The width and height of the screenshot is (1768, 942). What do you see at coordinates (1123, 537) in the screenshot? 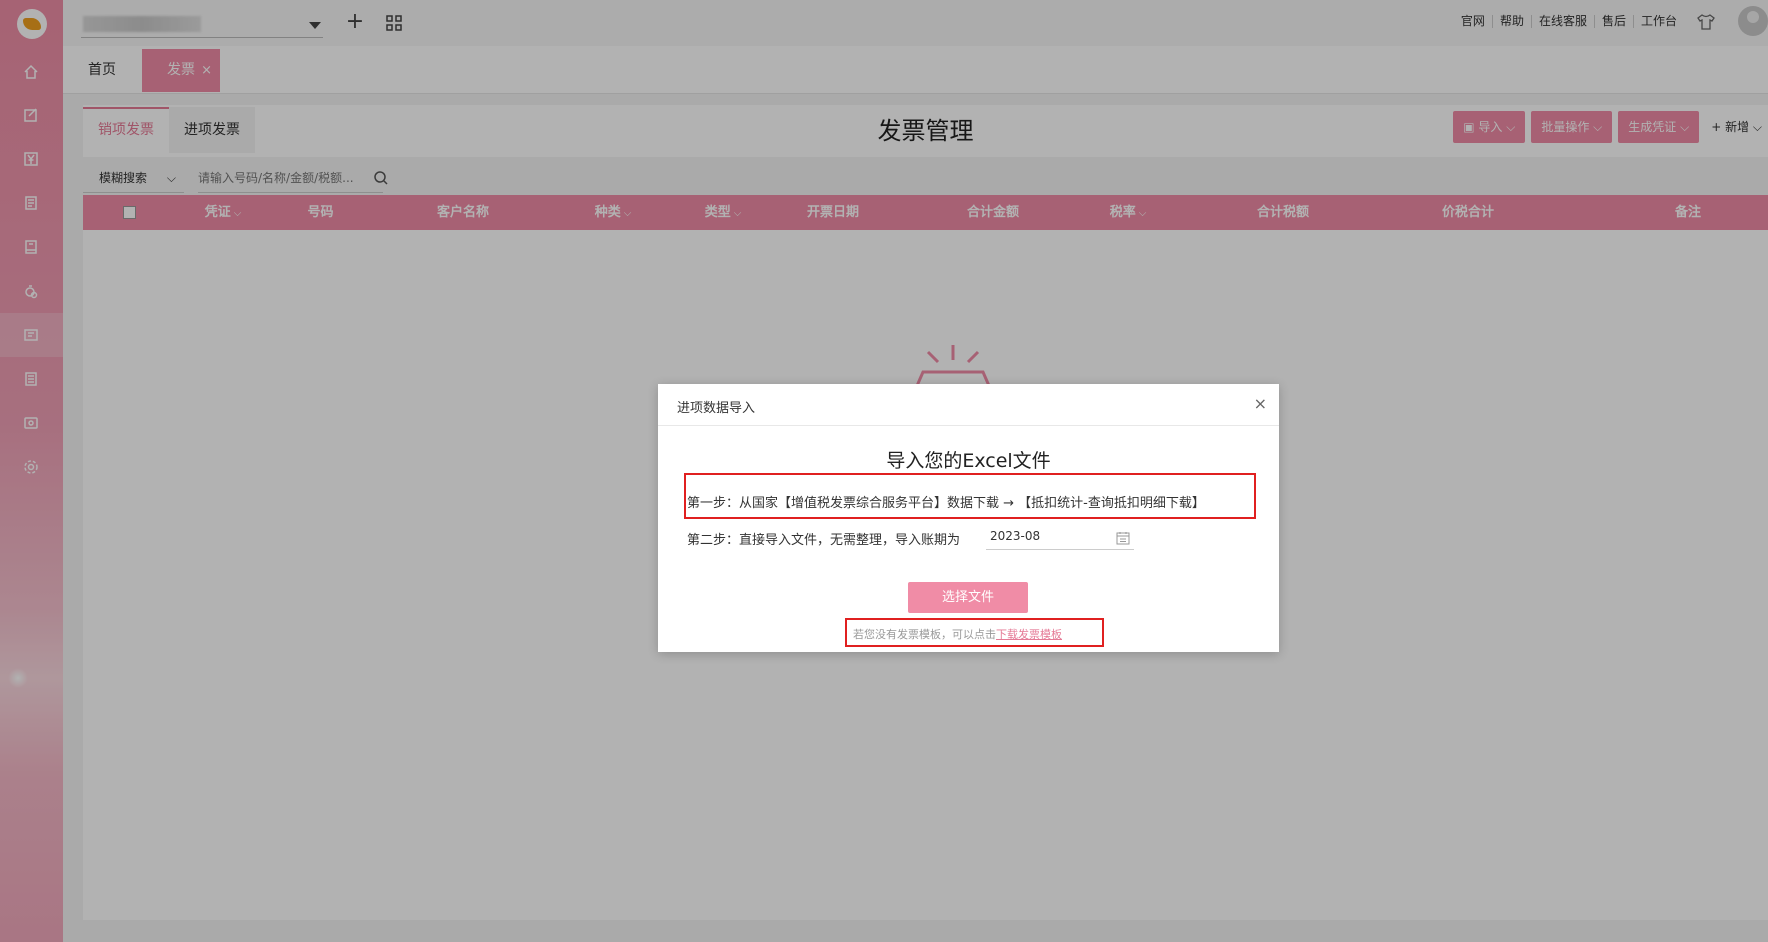
I see `calendar-icon` at bounding box center [1123, 537].